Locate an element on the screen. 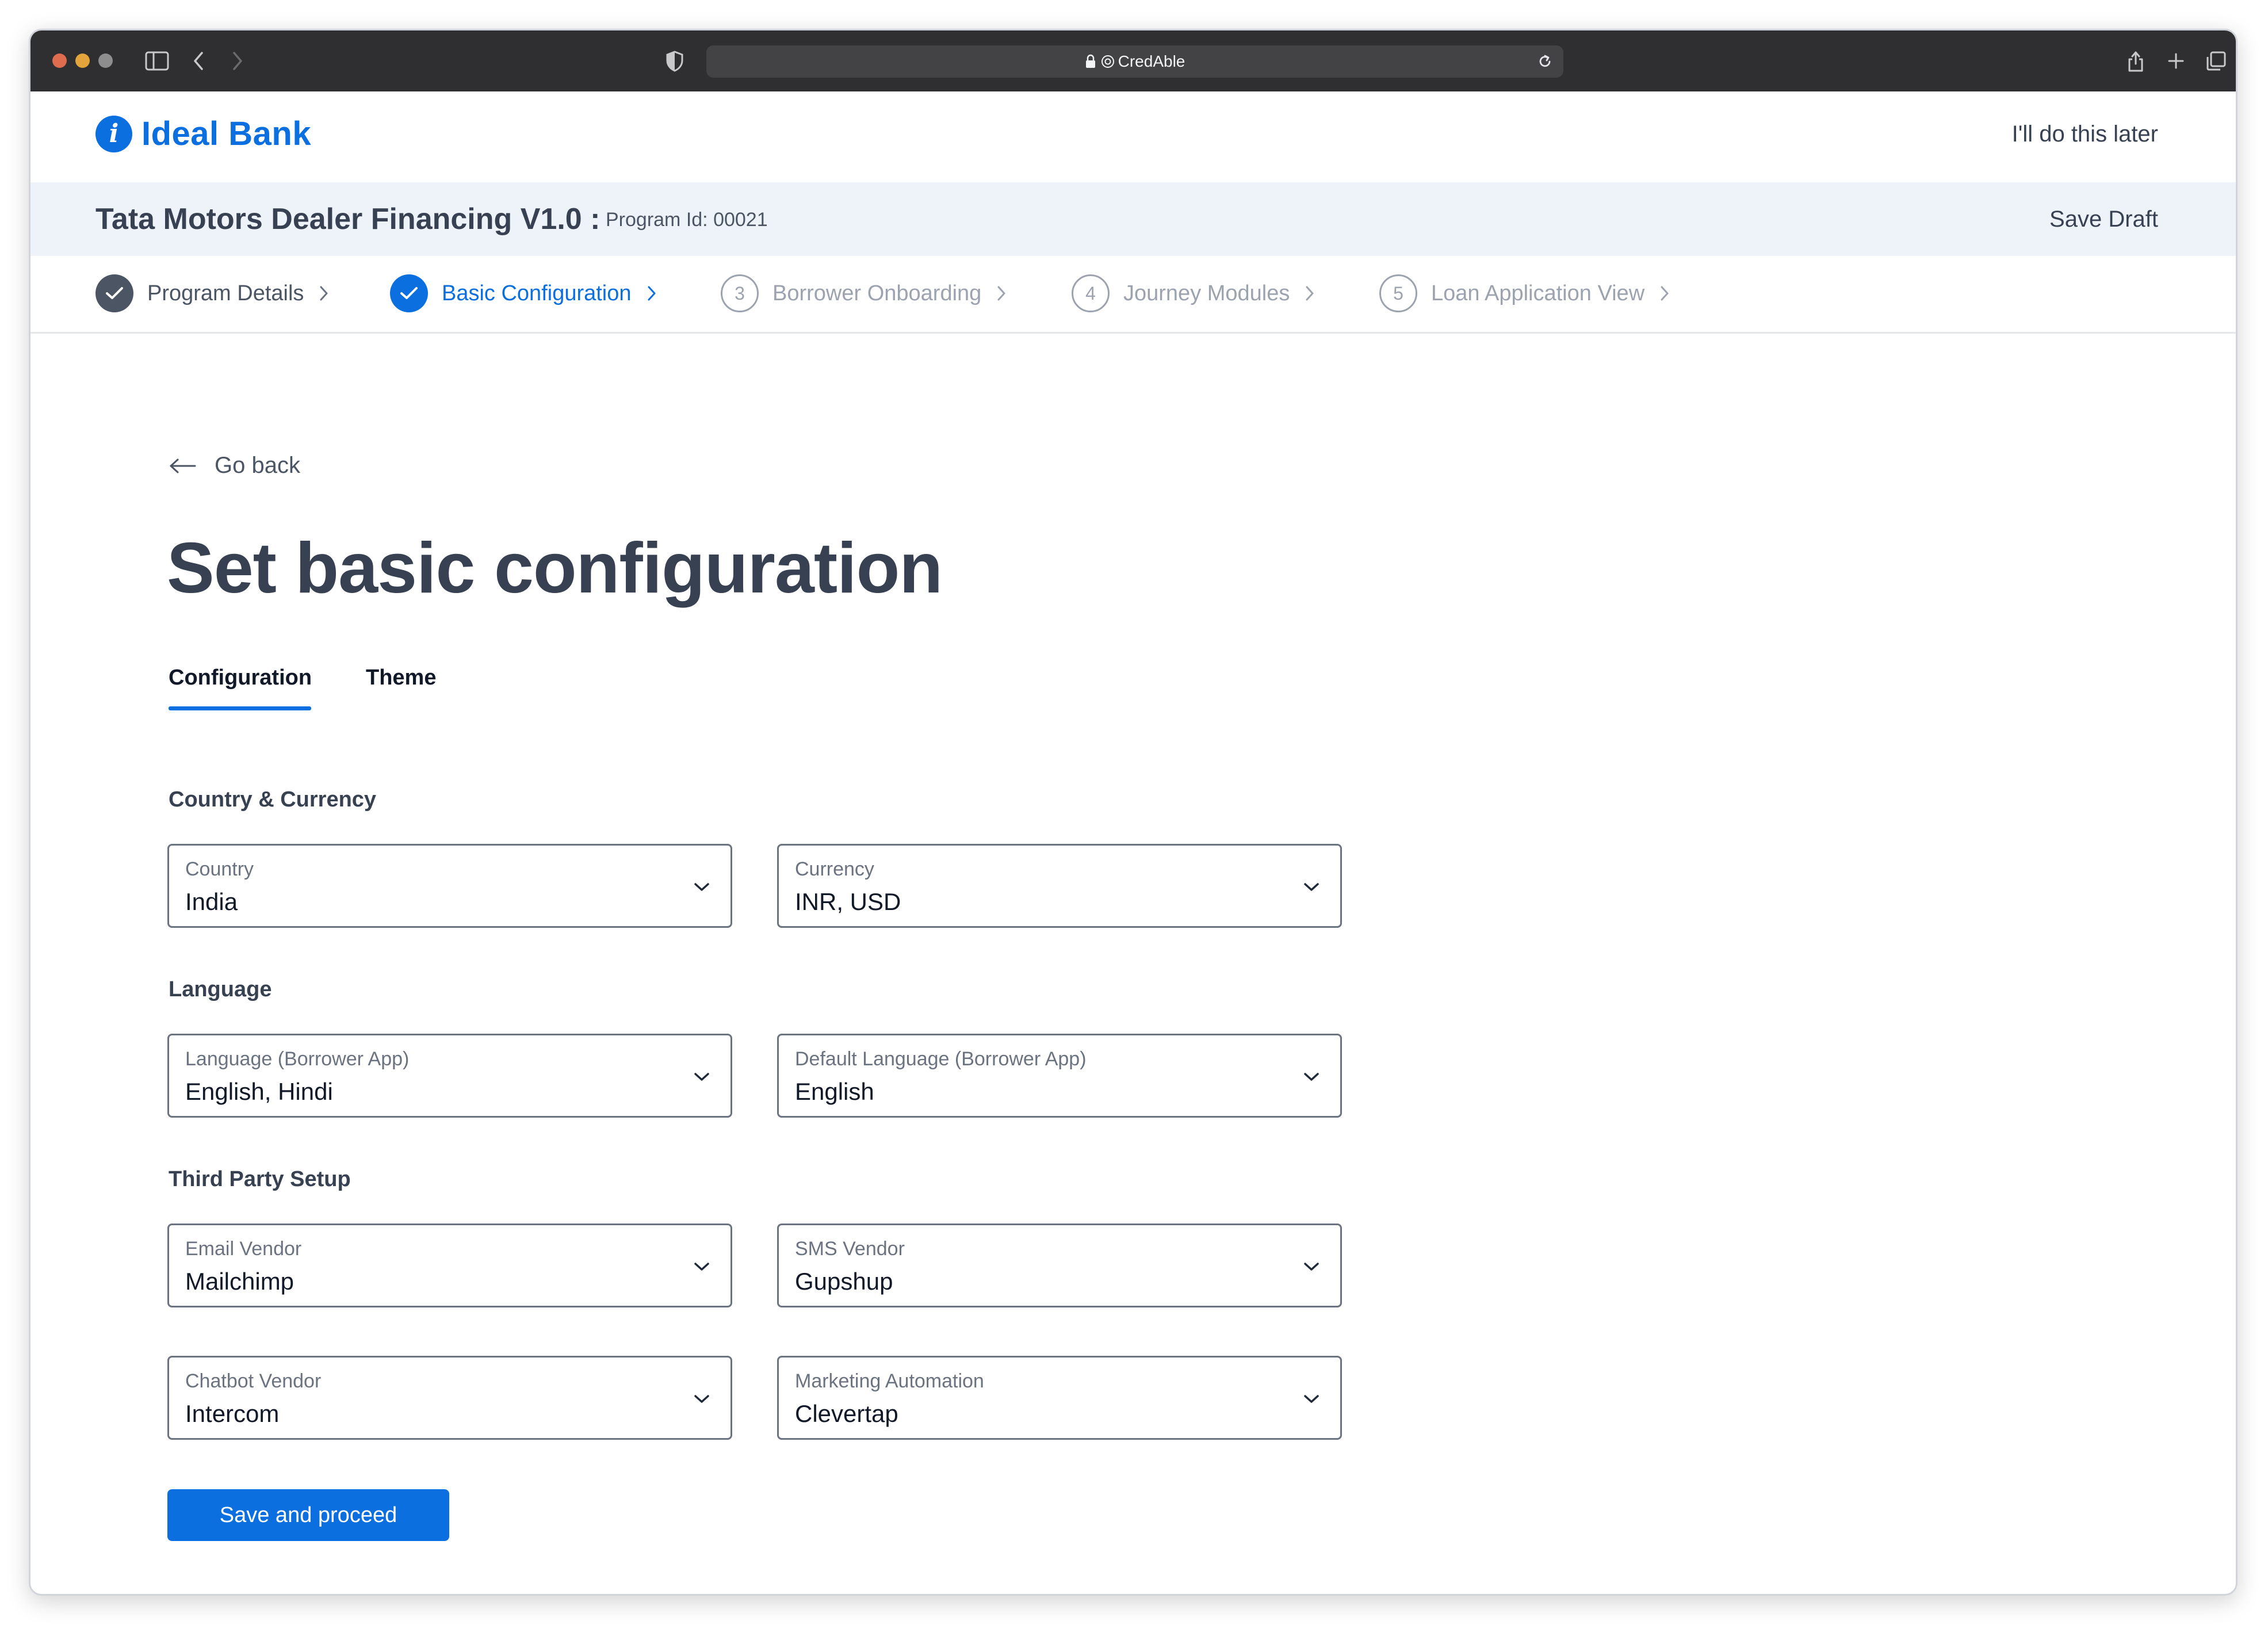  tabs-overview-icon is located at coordinates (2216, 61).